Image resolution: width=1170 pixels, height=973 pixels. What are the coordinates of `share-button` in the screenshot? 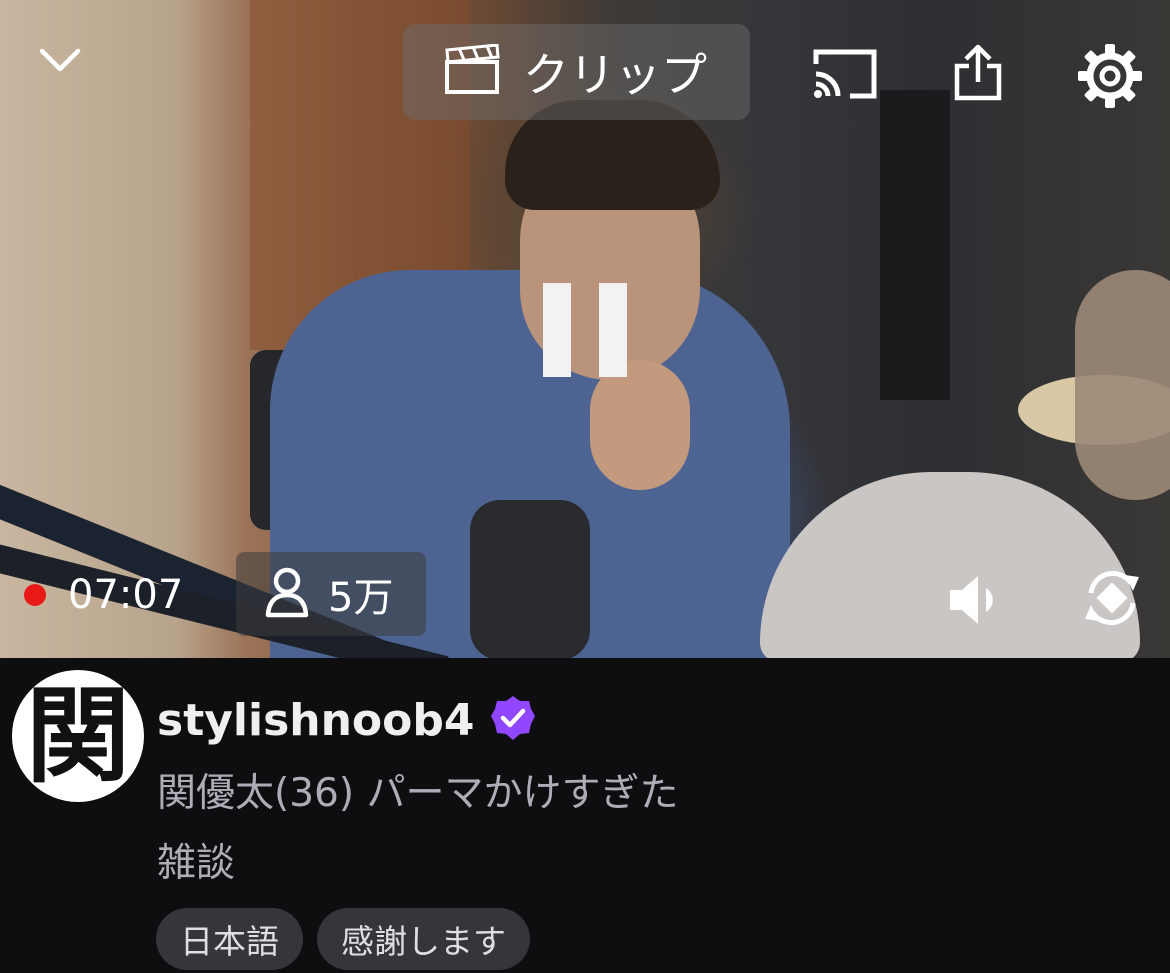 It's located at (978, 73).